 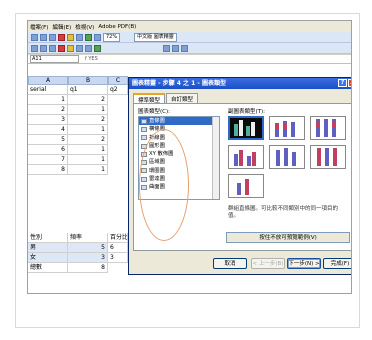 What do you see at coordinates (288, 237) in the screenshot?
I see `preview-button: 按住不放可預覽範例(V)` at bounding box center [288, 237].